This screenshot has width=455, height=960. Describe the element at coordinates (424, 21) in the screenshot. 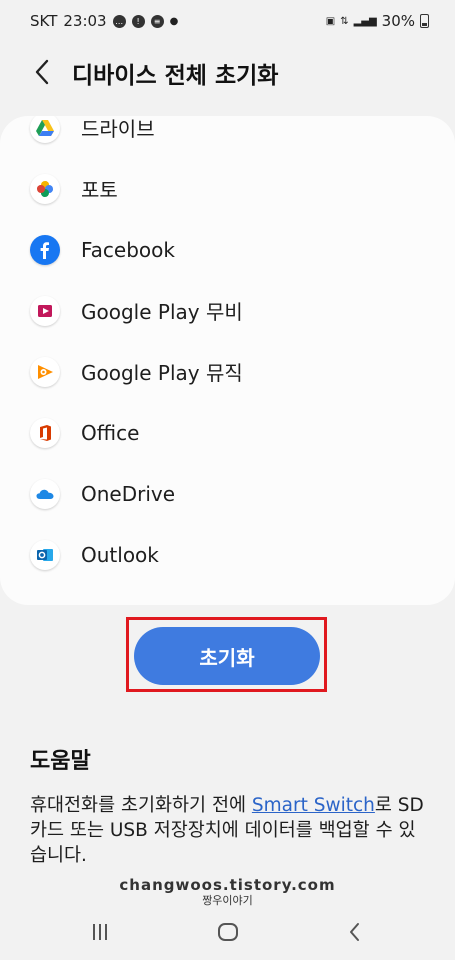

I see `battery-icon` at that location.